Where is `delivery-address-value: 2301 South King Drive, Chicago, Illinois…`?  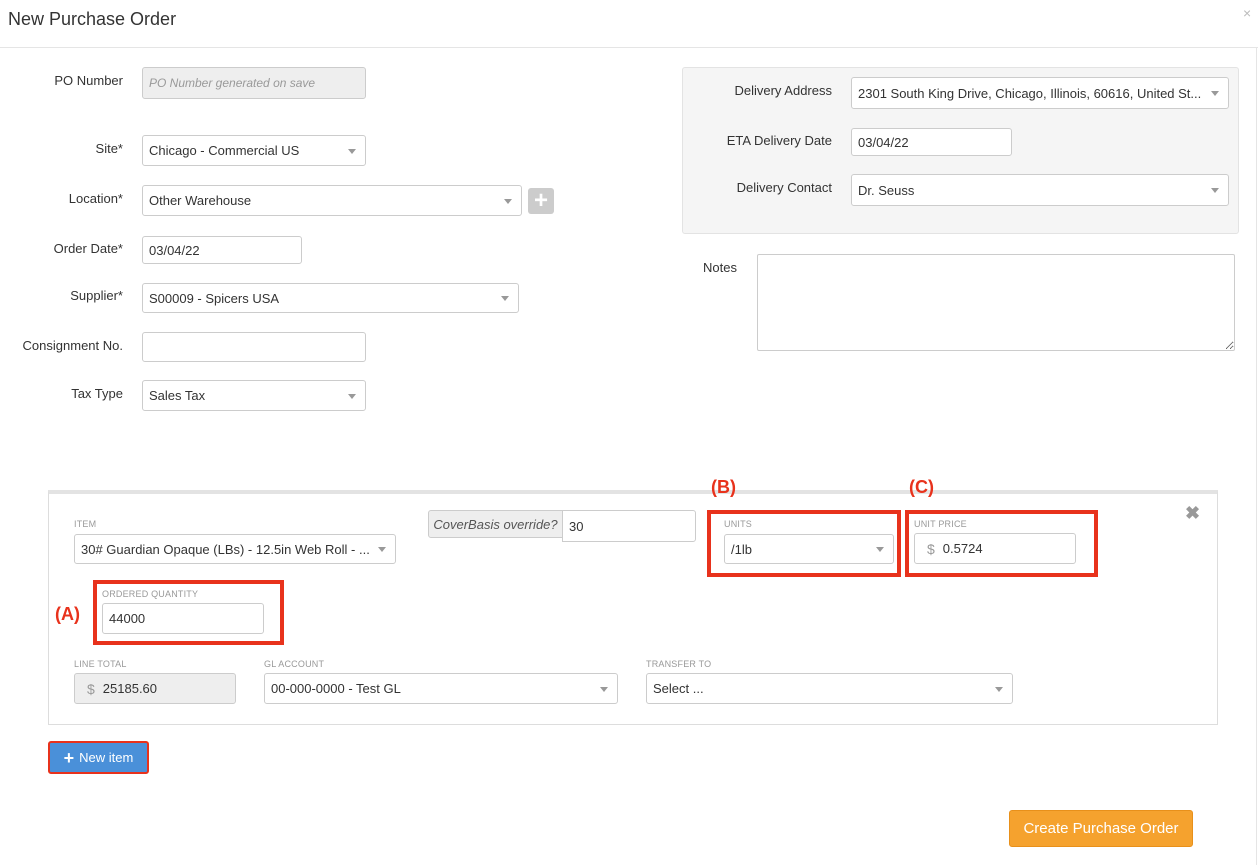 delivery-address-value: 2301 South King Drive, Chicago, Illinois… is located at coordinates (1030, 93).